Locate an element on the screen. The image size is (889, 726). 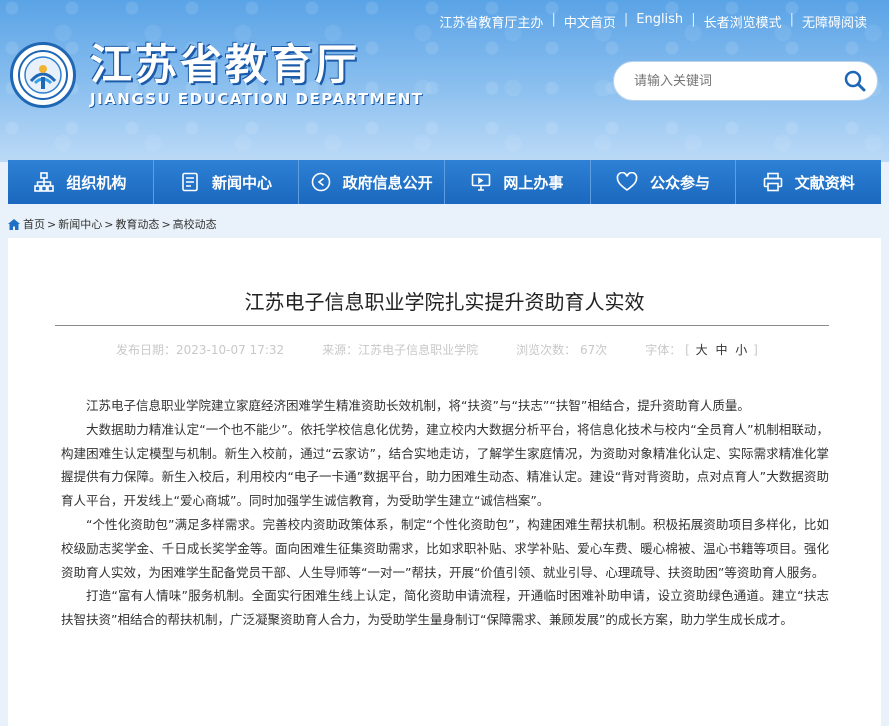
article-source: 来源：江苏电子信息职业学院 is located at coordinates (400, 350).